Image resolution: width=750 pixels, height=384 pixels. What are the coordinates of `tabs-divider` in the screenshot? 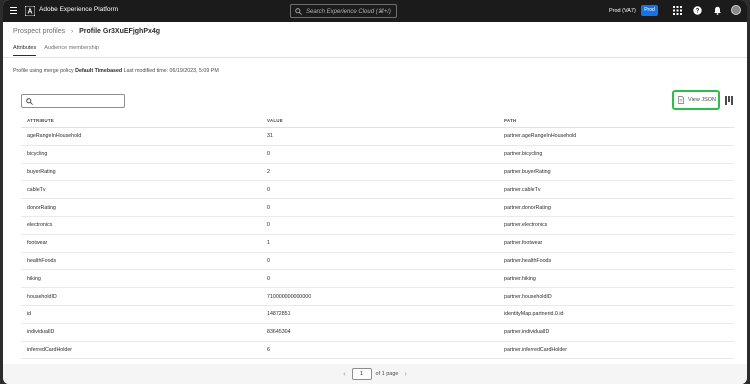 It's located at (375, 57).